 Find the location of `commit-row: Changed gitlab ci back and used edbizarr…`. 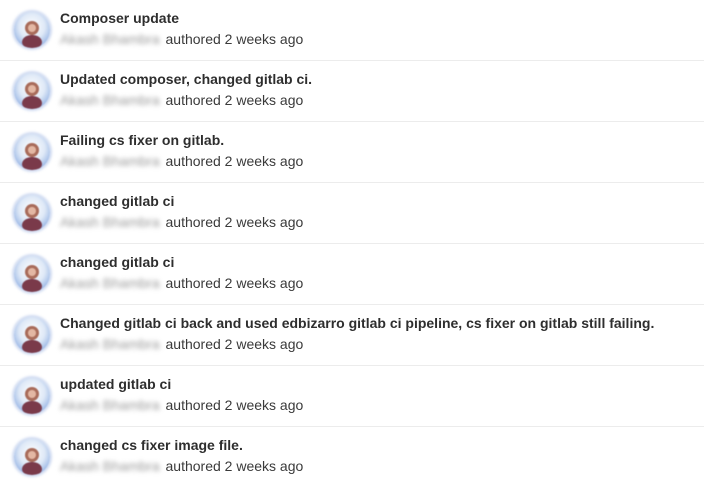

commit-row: Changed gitlab ci back and used edbizarr… is located at coordinates (352, 335).